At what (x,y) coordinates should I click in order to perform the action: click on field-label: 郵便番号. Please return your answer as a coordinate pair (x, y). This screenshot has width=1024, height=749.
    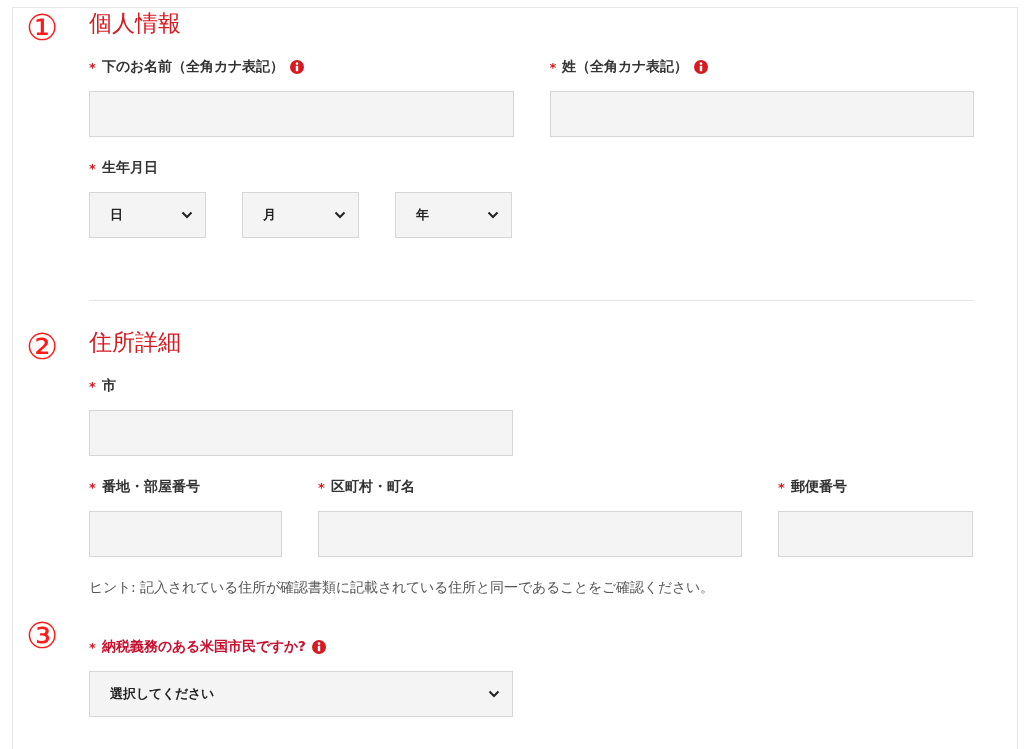
    Looking at the image, I should click on (818, 487).